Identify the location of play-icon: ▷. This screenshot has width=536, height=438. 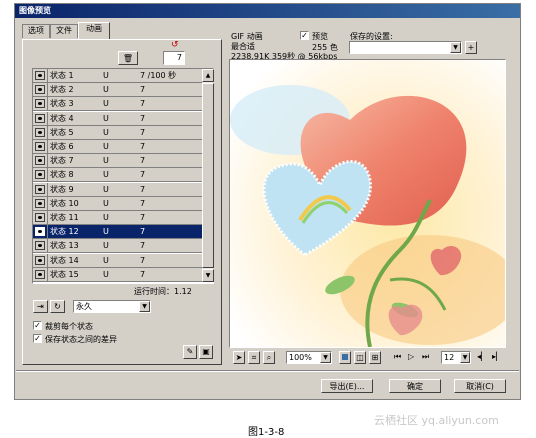
(411, 356).